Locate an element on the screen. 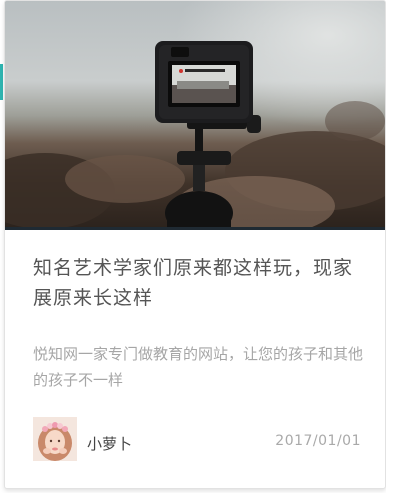 Image resolution: width=408 pixels, height=493 pixels. article-title: 知名艺术学家们原来都这样玩，现家展原来长这样 is located at coordinates (200, 283).